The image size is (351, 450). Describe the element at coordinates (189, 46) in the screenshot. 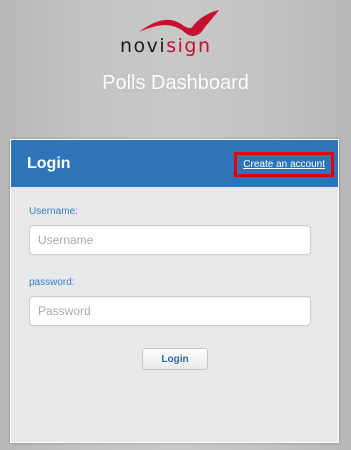

I see `logo-text-sign: sign` at that location.